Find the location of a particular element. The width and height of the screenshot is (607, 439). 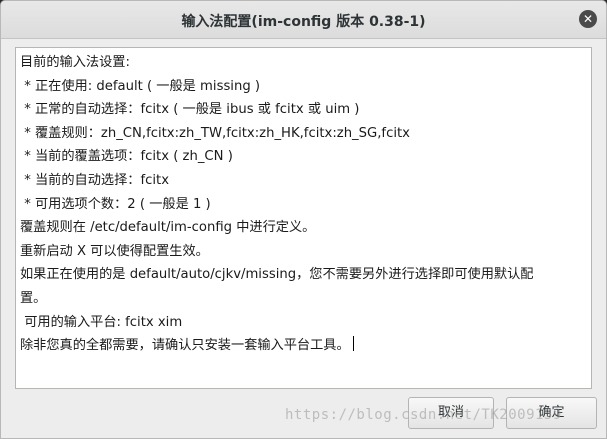

message-line: 可用的输入平台: fcitx xim is located at coordinates (101, 322).